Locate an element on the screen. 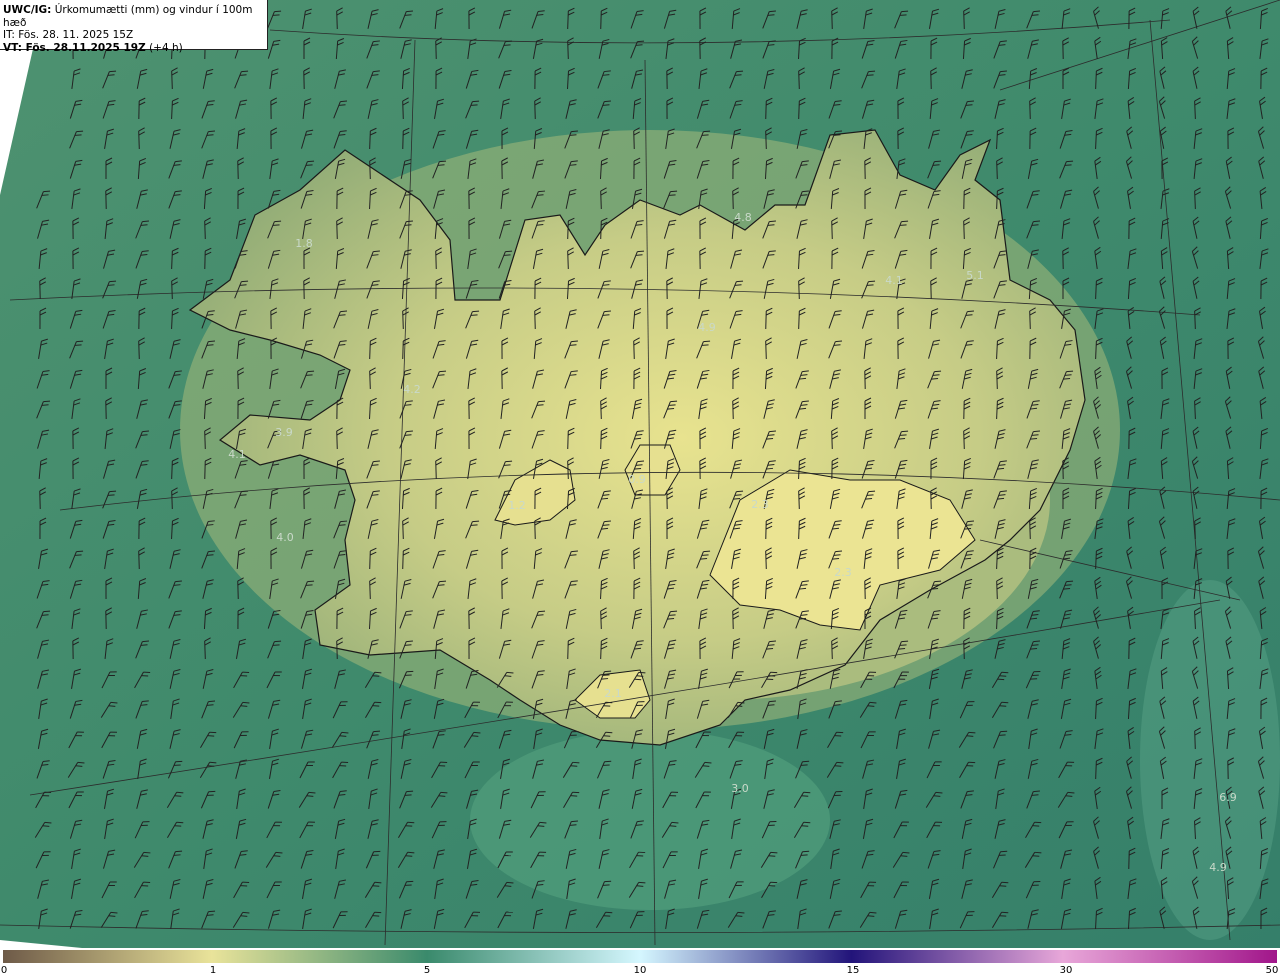 The image size is (1280, 978). colorbar-tick-label: 50 is located at coordinates (1272, 970).